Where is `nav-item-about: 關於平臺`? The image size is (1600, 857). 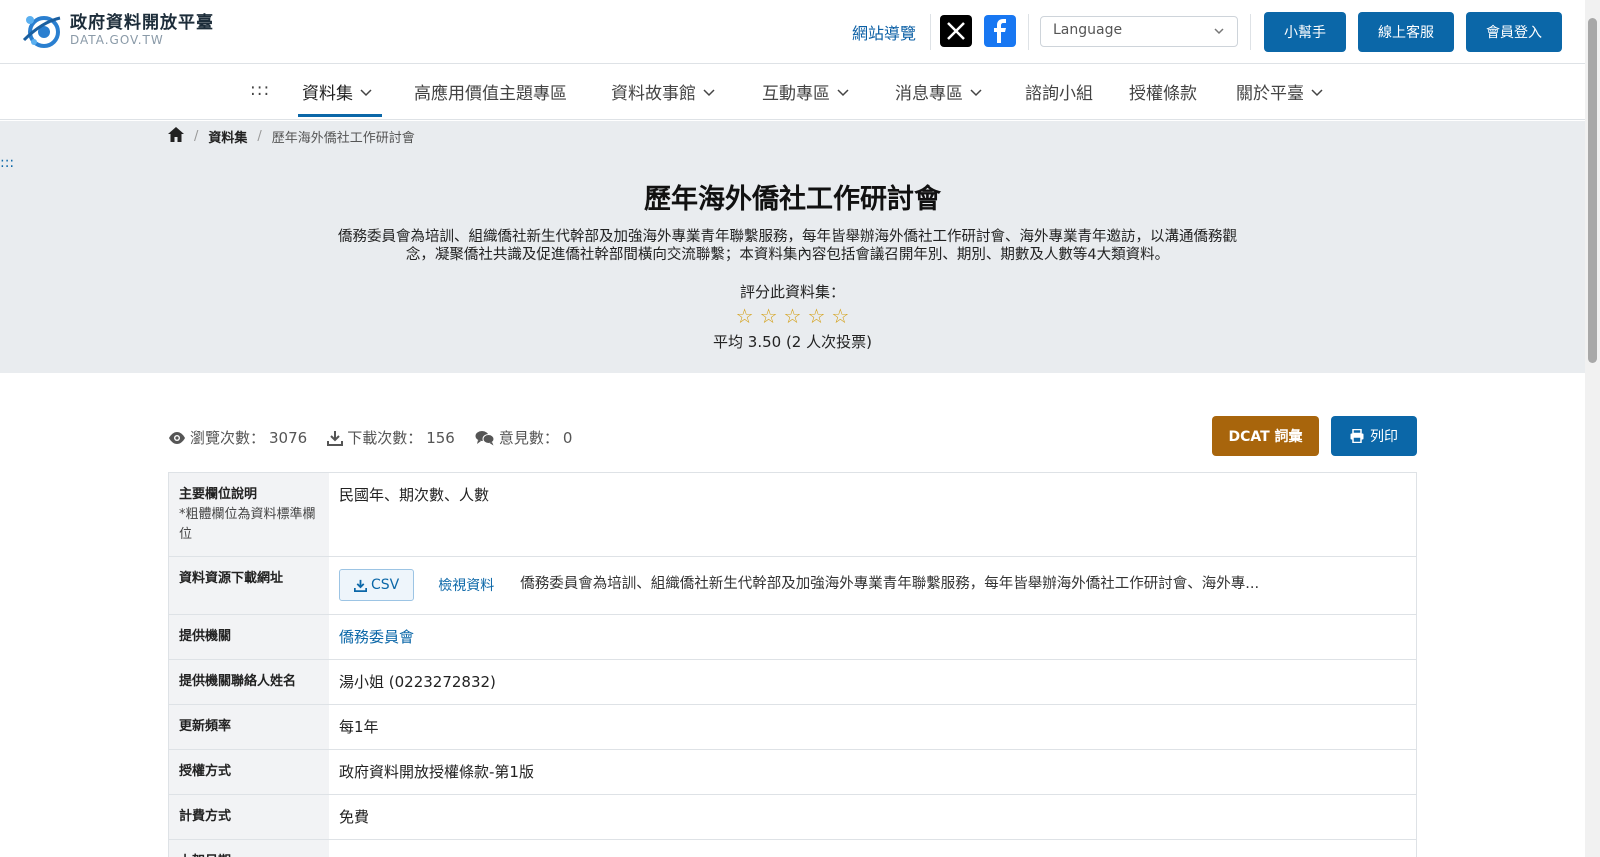 nav-item-about: 關於平臺 is located at coordinates (1280, 91).